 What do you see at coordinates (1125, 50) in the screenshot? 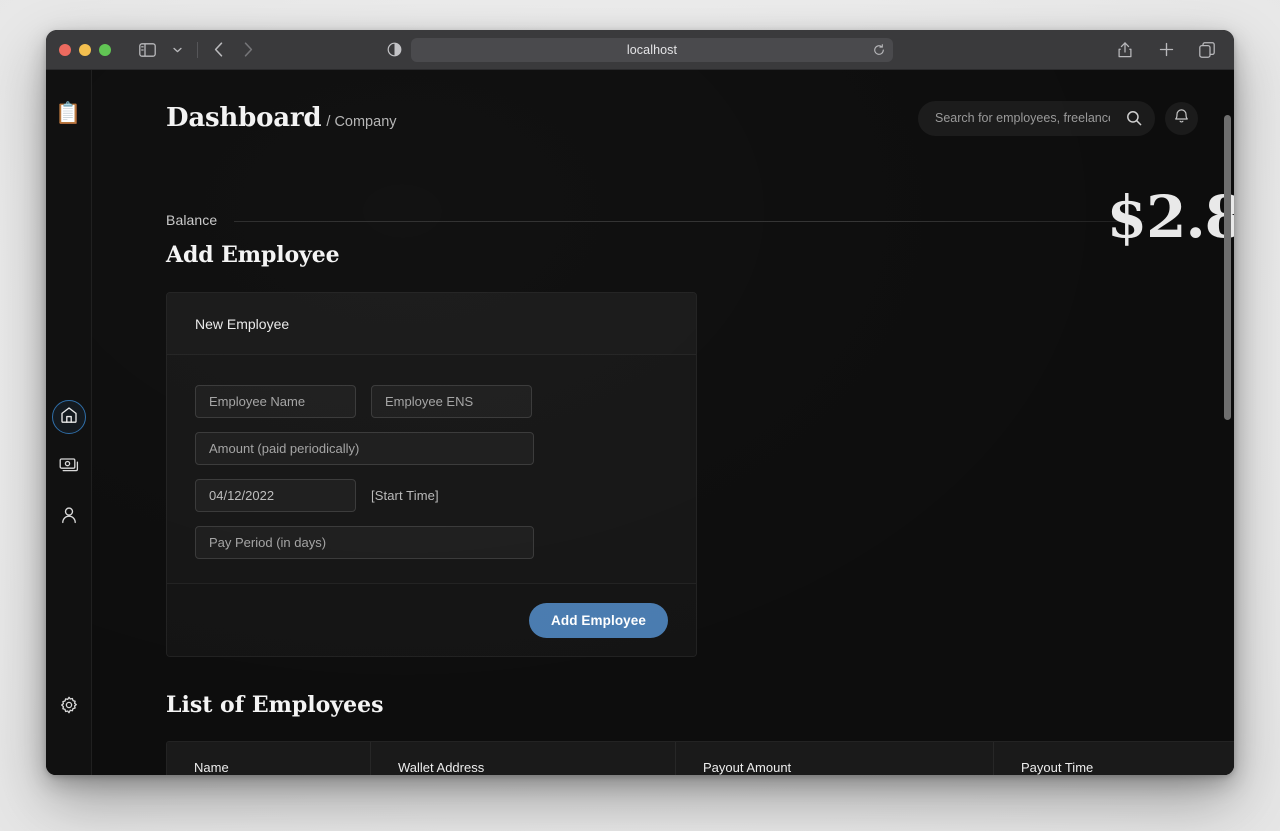
I see `share-icon` at bounding box center [1125, 50].